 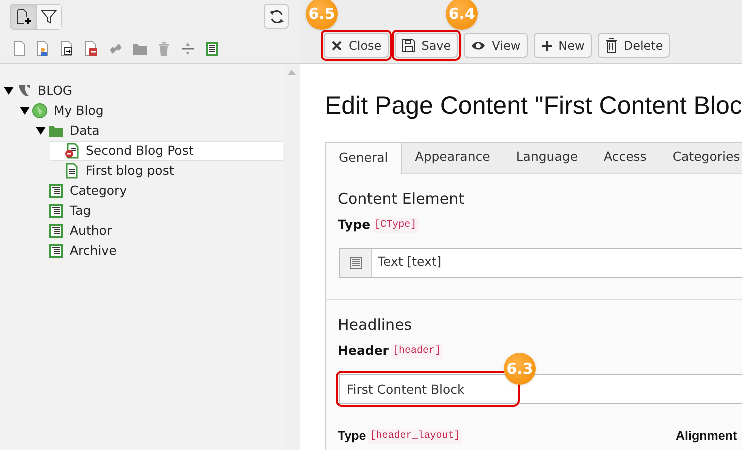 What do you see at coordinates (376, 325) in the screenshot?
I see `section-heading: Headlines` at bounding box center [376, 325].